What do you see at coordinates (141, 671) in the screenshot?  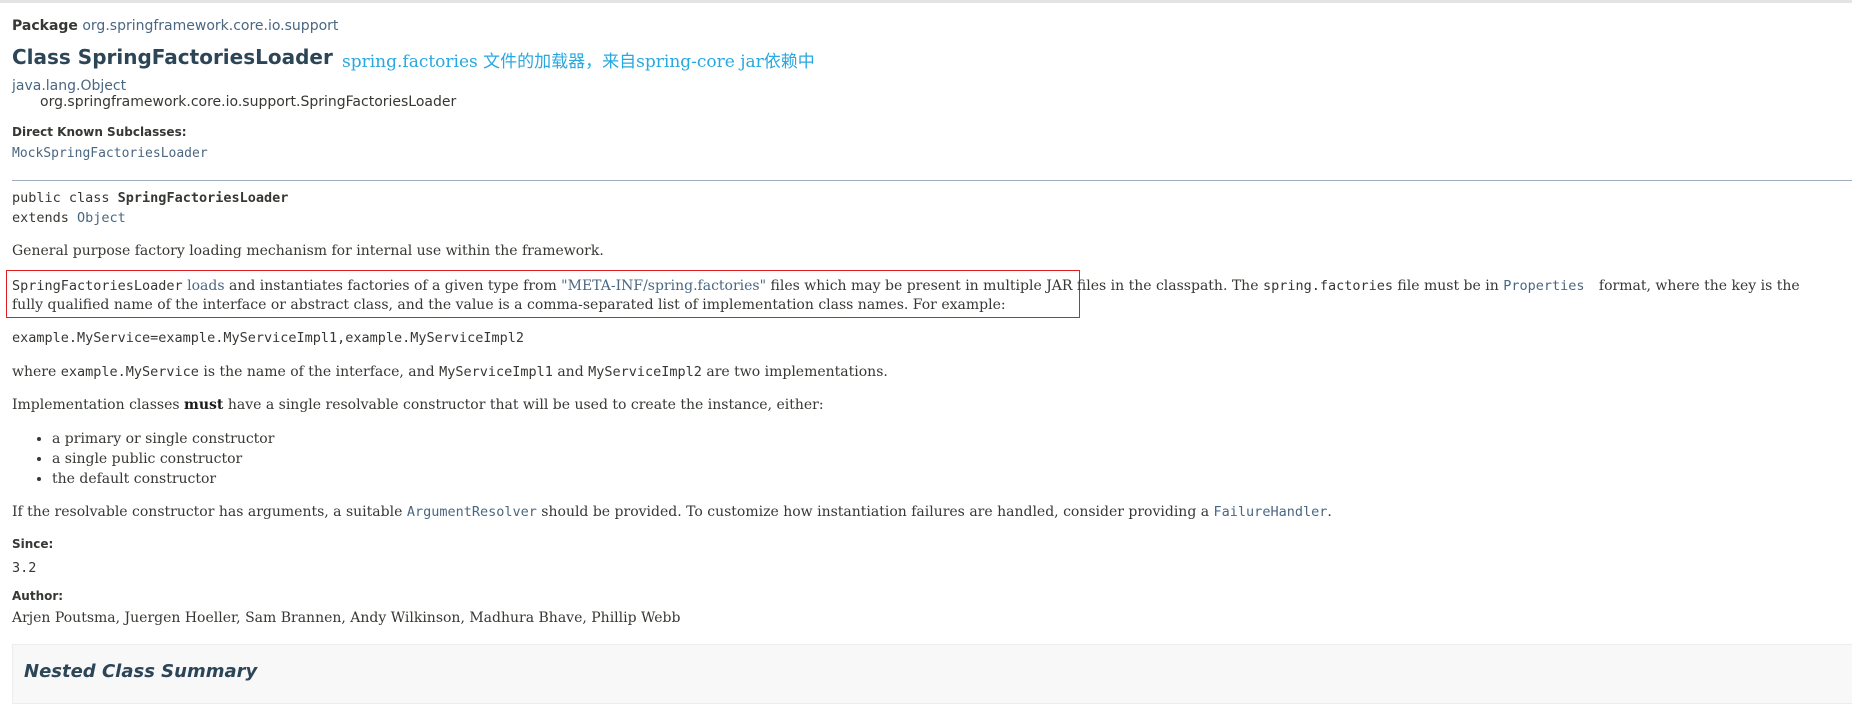 I see `nested-class-summary-title: Nested Class Summary` at bounding box center [141, 671].